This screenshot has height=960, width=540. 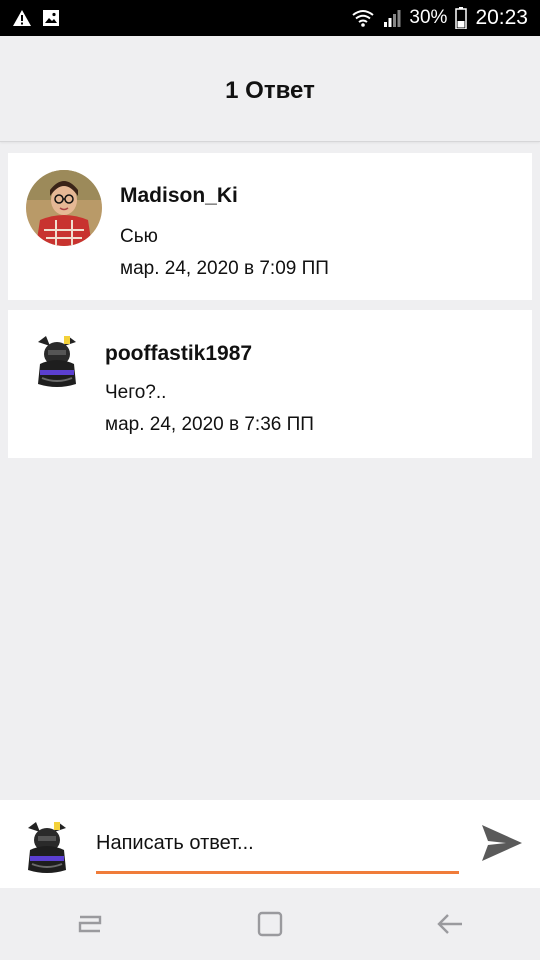 I want to click on reply-bar, so click(x=270, y=844).